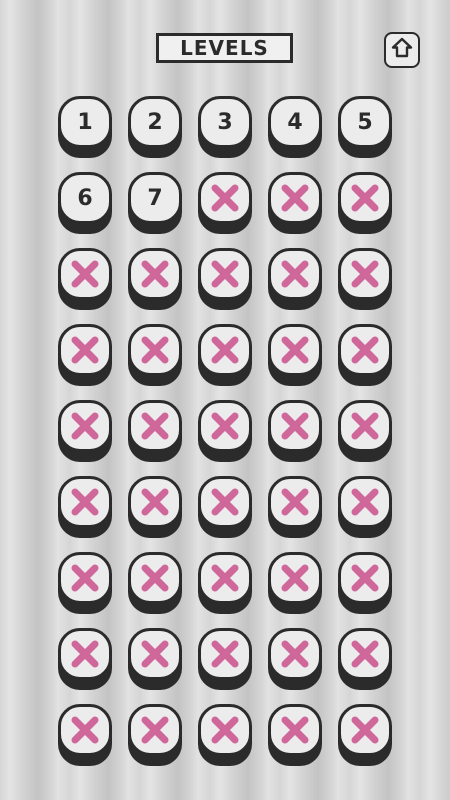 This screenshot has width=450, height=800. Describe the element at coordinates (365, 122) in the screenshot. I see `level-button-face: 5` at that location.